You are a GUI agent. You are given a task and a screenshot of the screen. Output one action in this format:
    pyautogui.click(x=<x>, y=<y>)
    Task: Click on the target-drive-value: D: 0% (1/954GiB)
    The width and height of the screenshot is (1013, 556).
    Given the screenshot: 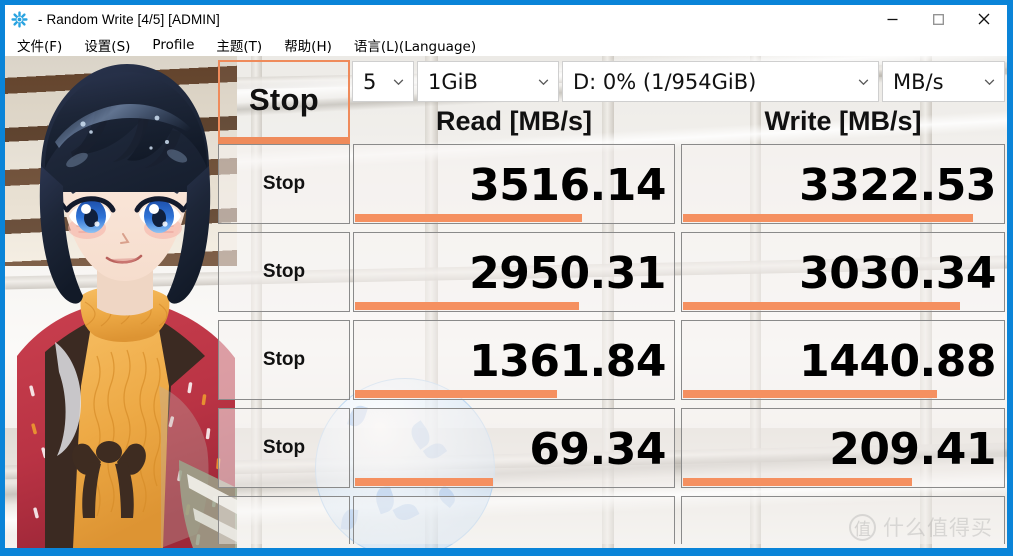 What is the action you would take?
    pyautogui.click(x=665, y=81)
    